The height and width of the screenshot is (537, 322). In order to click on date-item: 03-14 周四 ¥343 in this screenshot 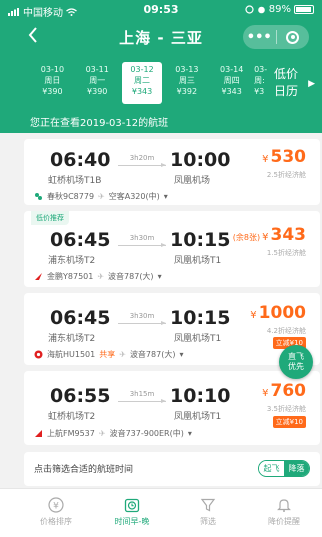, I will do `click(231, 83)`.